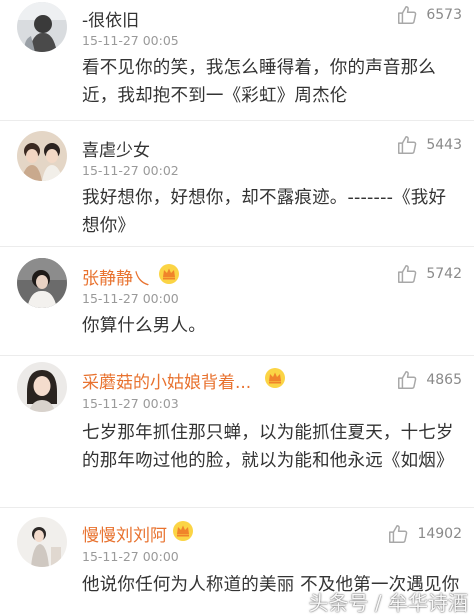  Describe the element at coordinates (144, 326) in the screenshot. I see `comment-text: 你算什么男人。` at that location.